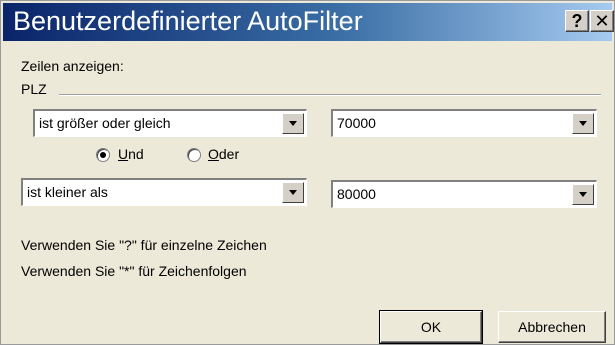  What do you see at coordinates (34, 89) in the screenshot?
I see `field-name-label: PLZ` at bounding box center [34, 89].